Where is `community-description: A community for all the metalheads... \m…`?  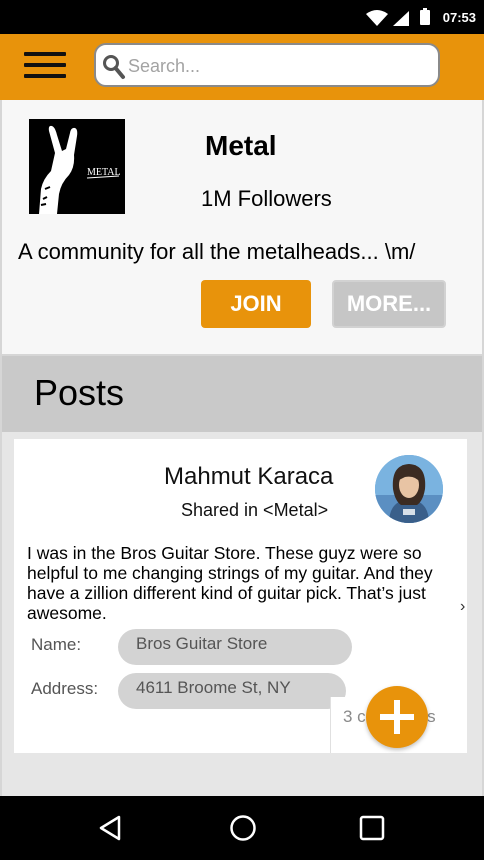 community-description: A community for all the metalheads... \m… is located at coordinates (217, 251).